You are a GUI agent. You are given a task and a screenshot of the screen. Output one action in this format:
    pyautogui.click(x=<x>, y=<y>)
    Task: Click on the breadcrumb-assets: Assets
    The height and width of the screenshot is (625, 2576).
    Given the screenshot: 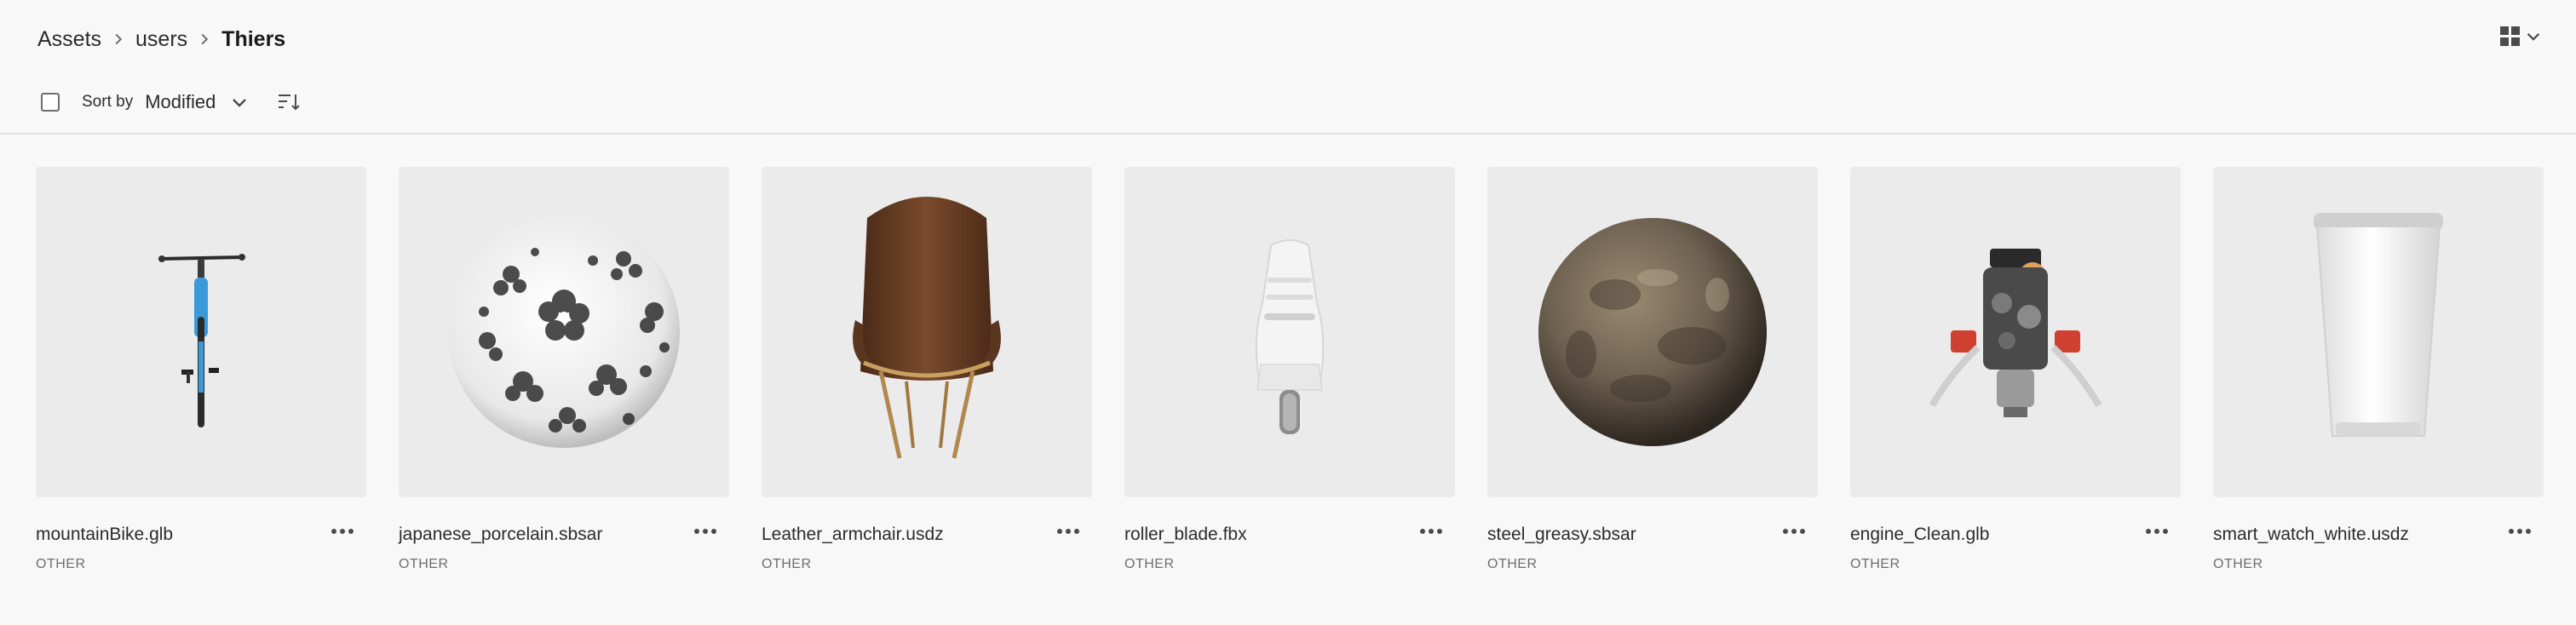 What is the action you would take?
    pyautogui.click(x=69, y=39)
    